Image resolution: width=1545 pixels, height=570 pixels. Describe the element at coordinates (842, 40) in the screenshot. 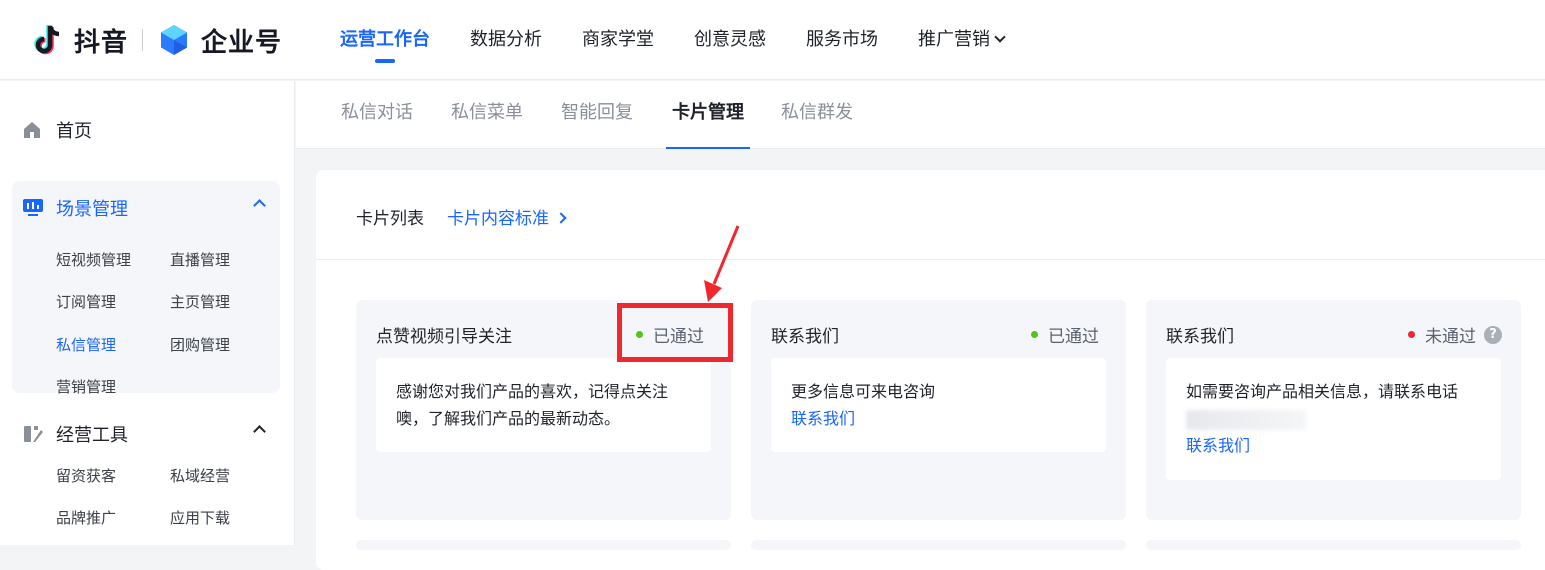

I see `nav-item-service-market: 服务市场` at that location.